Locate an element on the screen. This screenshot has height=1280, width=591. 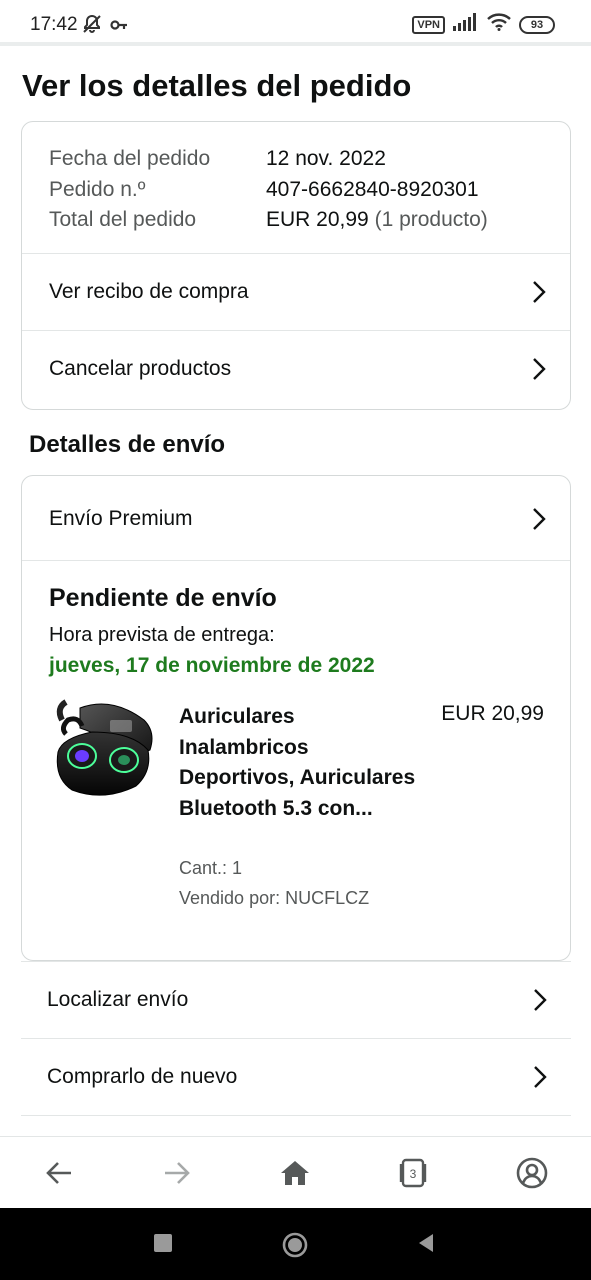
bell-off-icon is located at coordinates (92, 26).